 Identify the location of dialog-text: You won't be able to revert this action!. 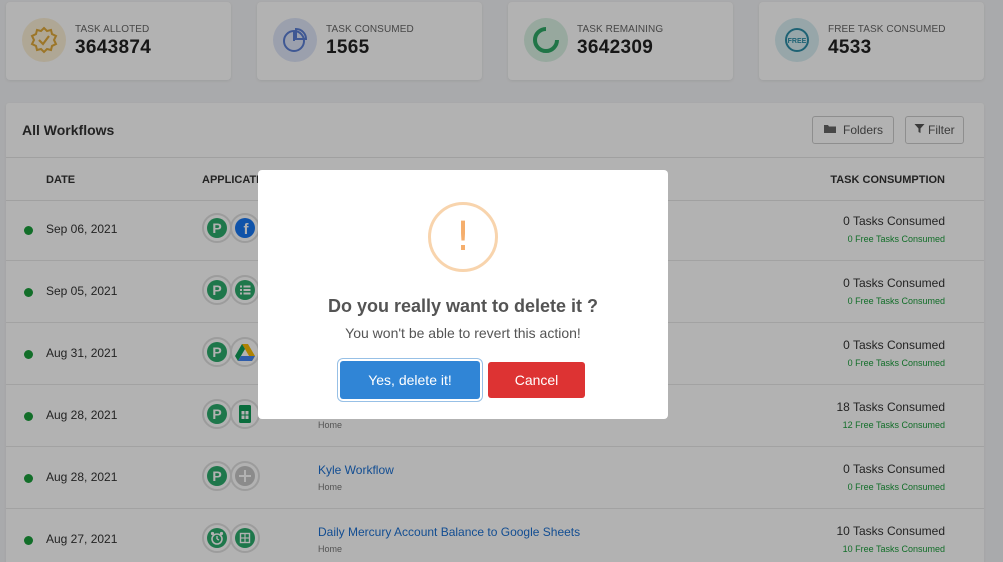
(463, 333).